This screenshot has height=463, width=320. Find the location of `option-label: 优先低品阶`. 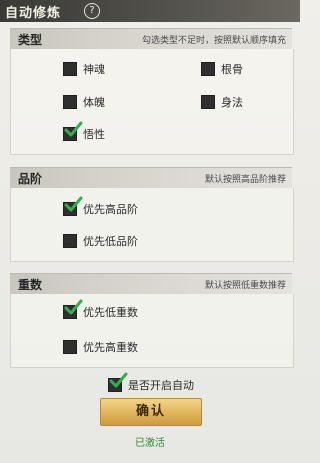

option-label: 优先低品阶 is located at coordinates (110, 241).